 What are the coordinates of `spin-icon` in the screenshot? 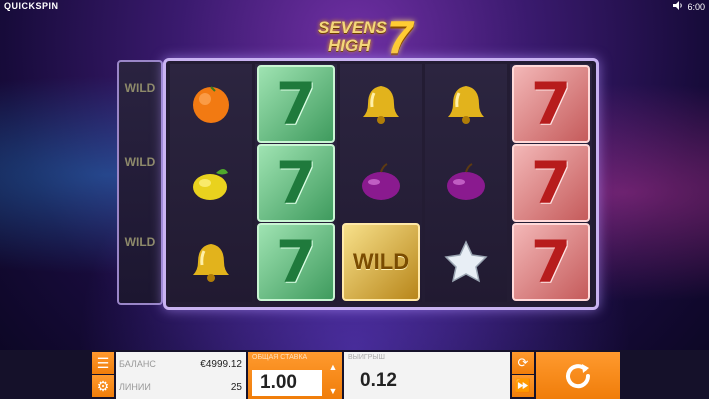 It's located at (578, 375).